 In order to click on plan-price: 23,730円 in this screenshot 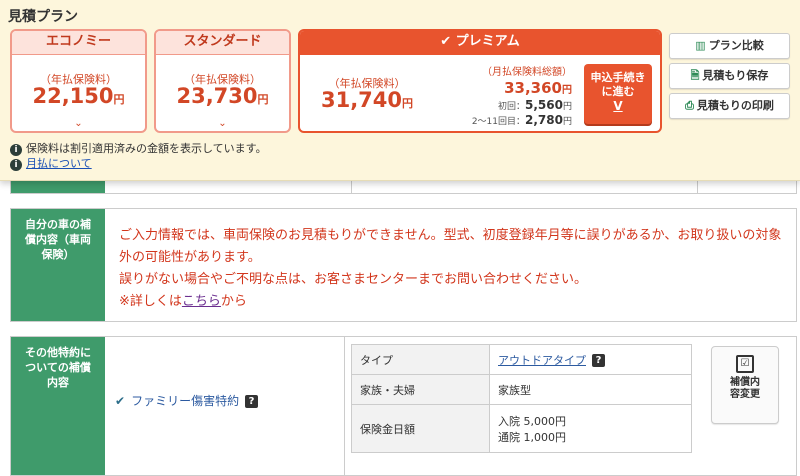, I will do `click(222, 96)`.